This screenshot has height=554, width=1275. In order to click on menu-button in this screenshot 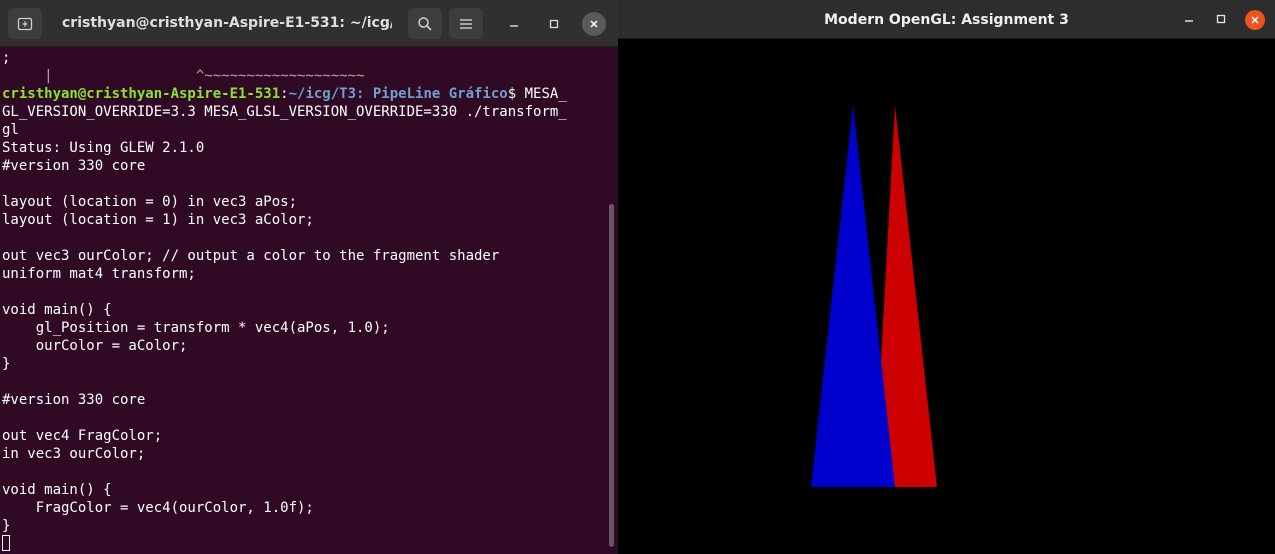, I will do `click(466, 23)`.